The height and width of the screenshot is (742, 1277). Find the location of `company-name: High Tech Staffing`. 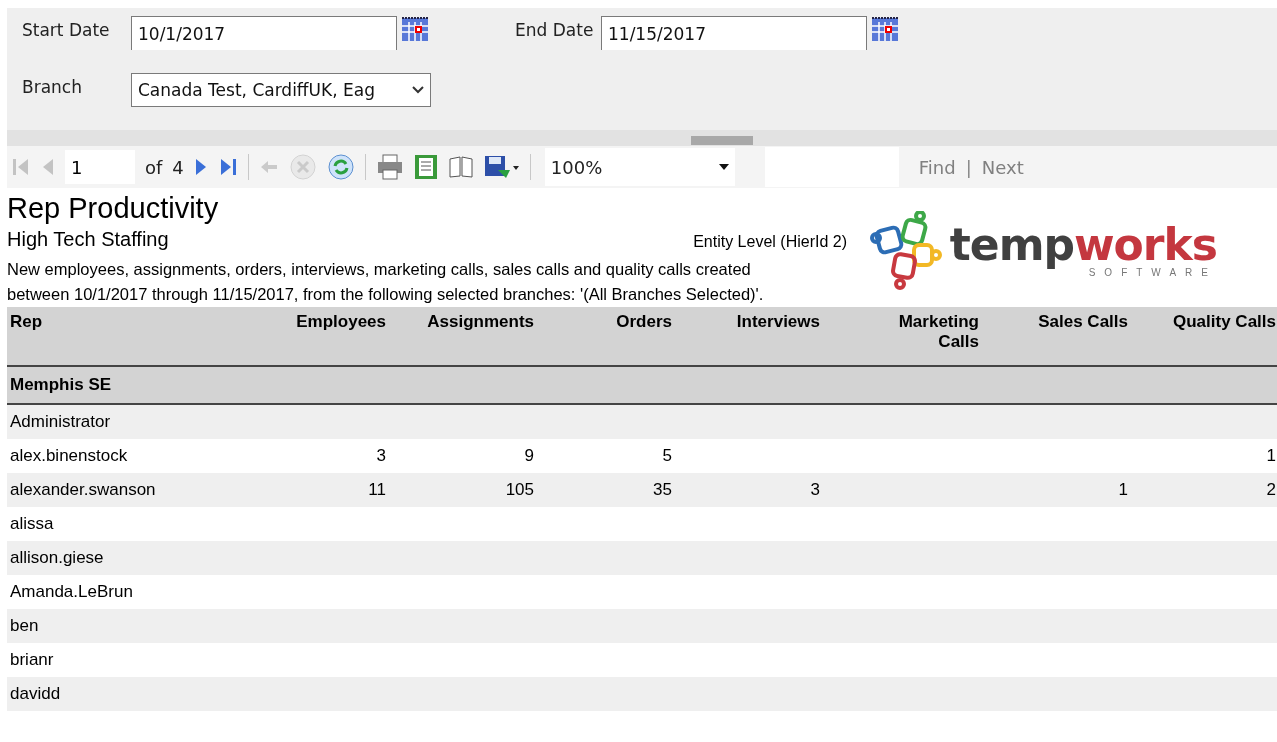

company-name: High Tech Staffing is located at coordinates (88, 239).